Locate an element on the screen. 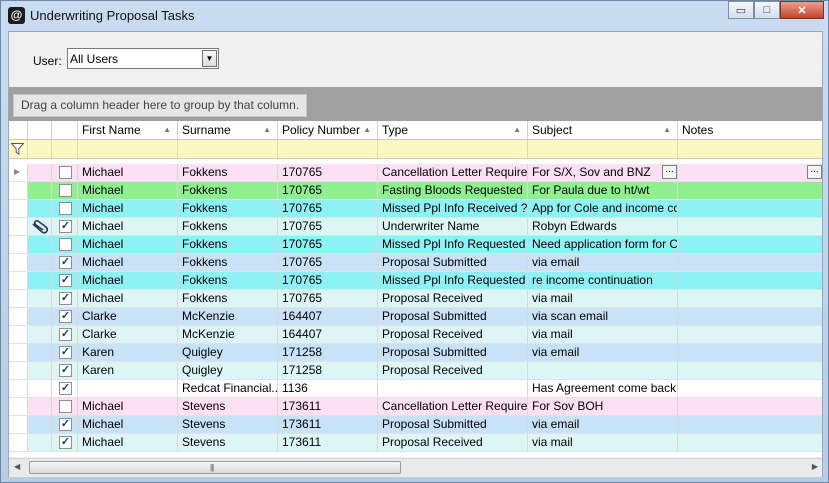  filter-icon-cell is located at coordinates (18, 149).